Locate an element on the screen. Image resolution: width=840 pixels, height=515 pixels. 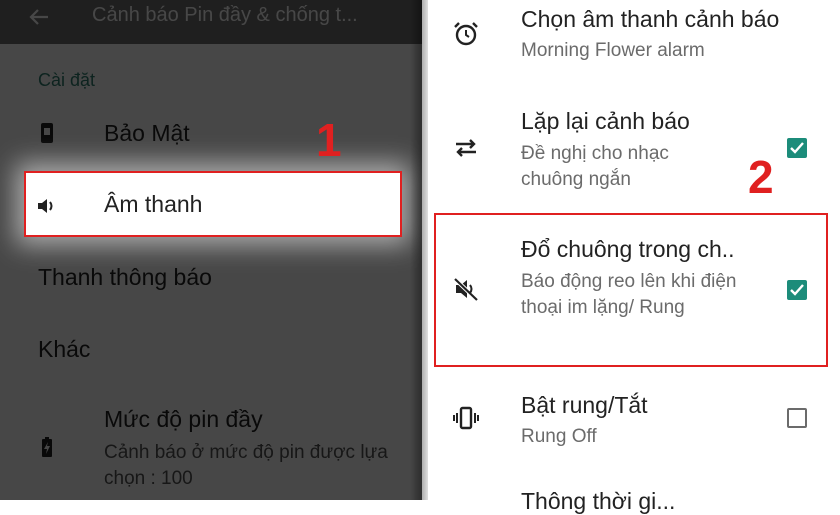
alarm-clock-icon is located at coordinates (466, 34).